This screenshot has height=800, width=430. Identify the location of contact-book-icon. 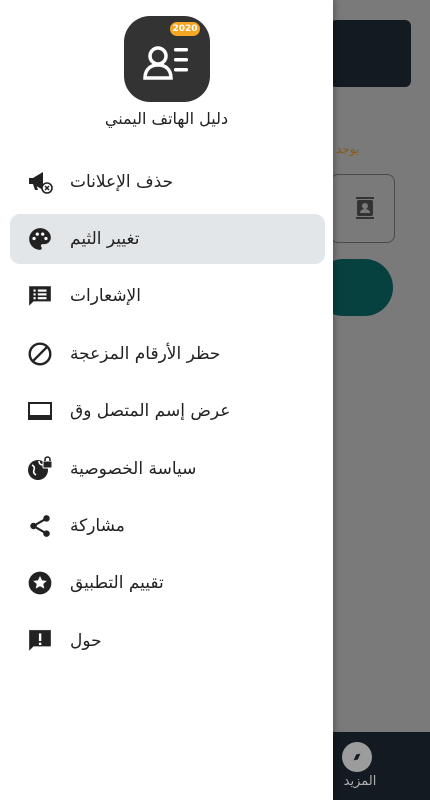
(365, 210).